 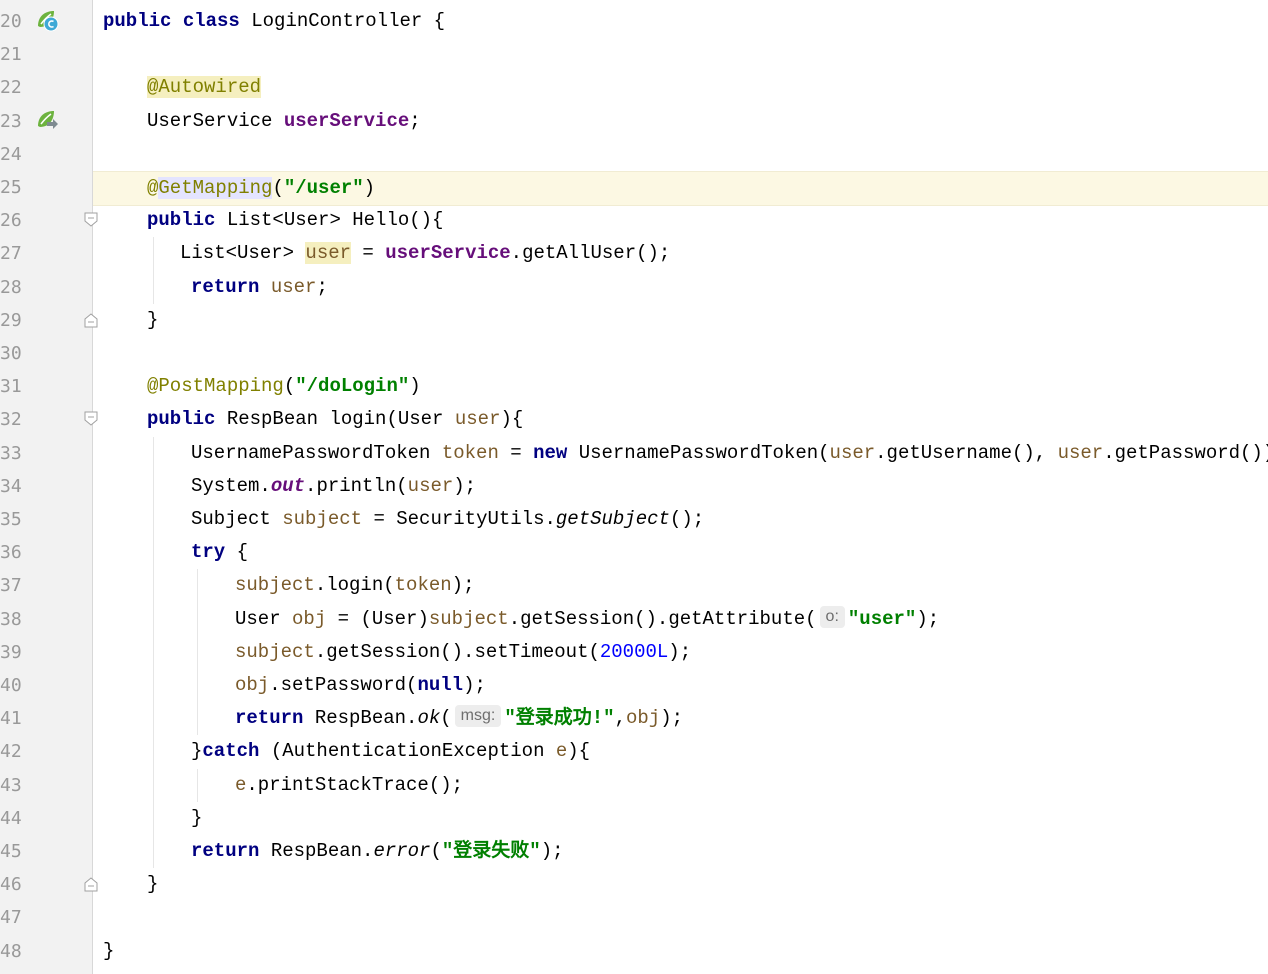 What do you see at coordinates (14, 619) in the screenshot?
I see `line-number: 38` at bounding box center [14, 619].